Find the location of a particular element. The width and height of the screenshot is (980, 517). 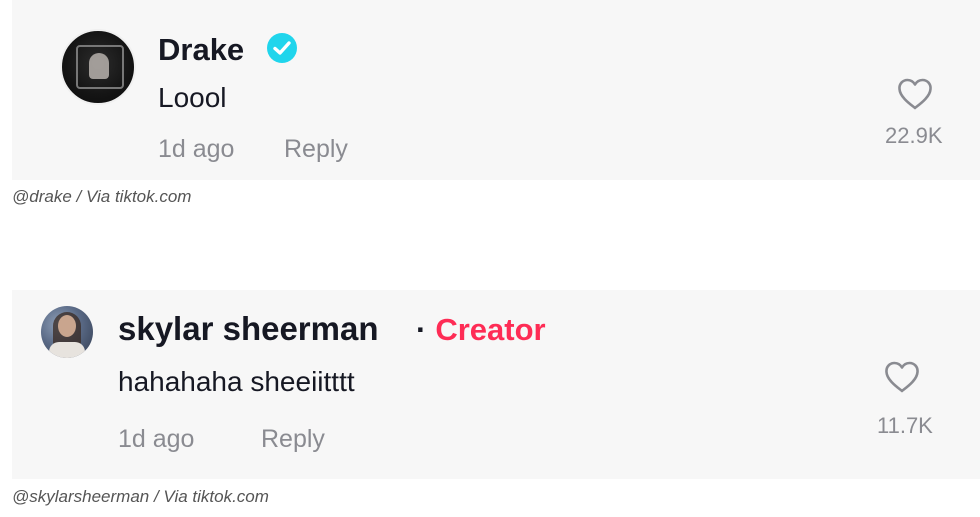

verified-check-icon is located at coordinates (282, 48).